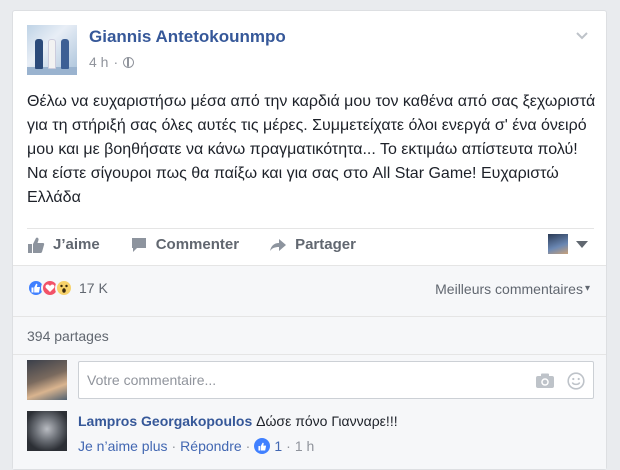  Describe the element at coordinates (47, 431) in the screenshot. I see `commenter-avatar` at that location.